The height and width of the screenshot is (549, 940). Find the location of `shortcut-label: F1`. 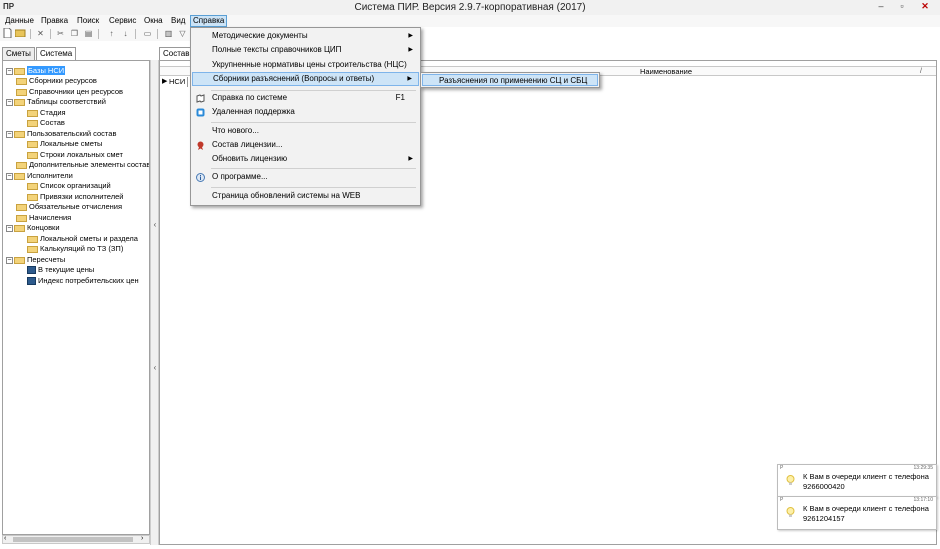

shortcut-label: F1 is located at coordinates (400, 97).